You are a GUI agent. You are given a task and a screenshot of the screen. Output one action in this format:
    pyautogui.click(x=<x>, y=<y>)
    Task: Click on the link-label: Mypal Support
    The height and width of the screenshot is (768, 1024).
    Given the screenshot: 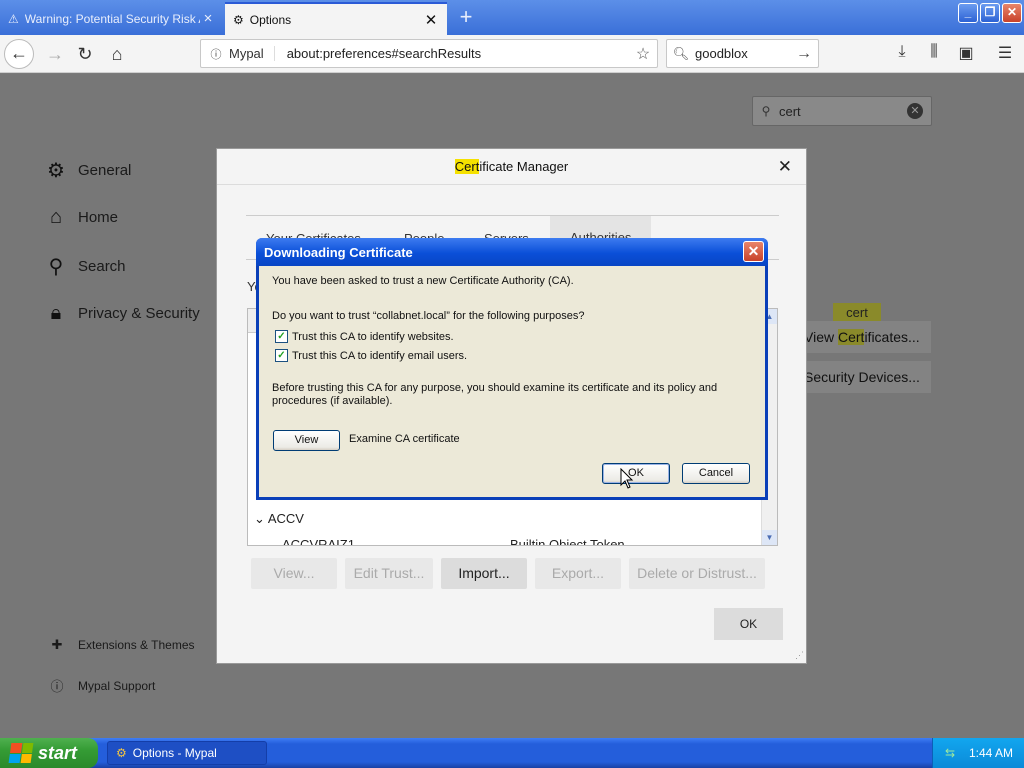 What is the action you would take?
    pyautogui.click(x=117, y=685)
    